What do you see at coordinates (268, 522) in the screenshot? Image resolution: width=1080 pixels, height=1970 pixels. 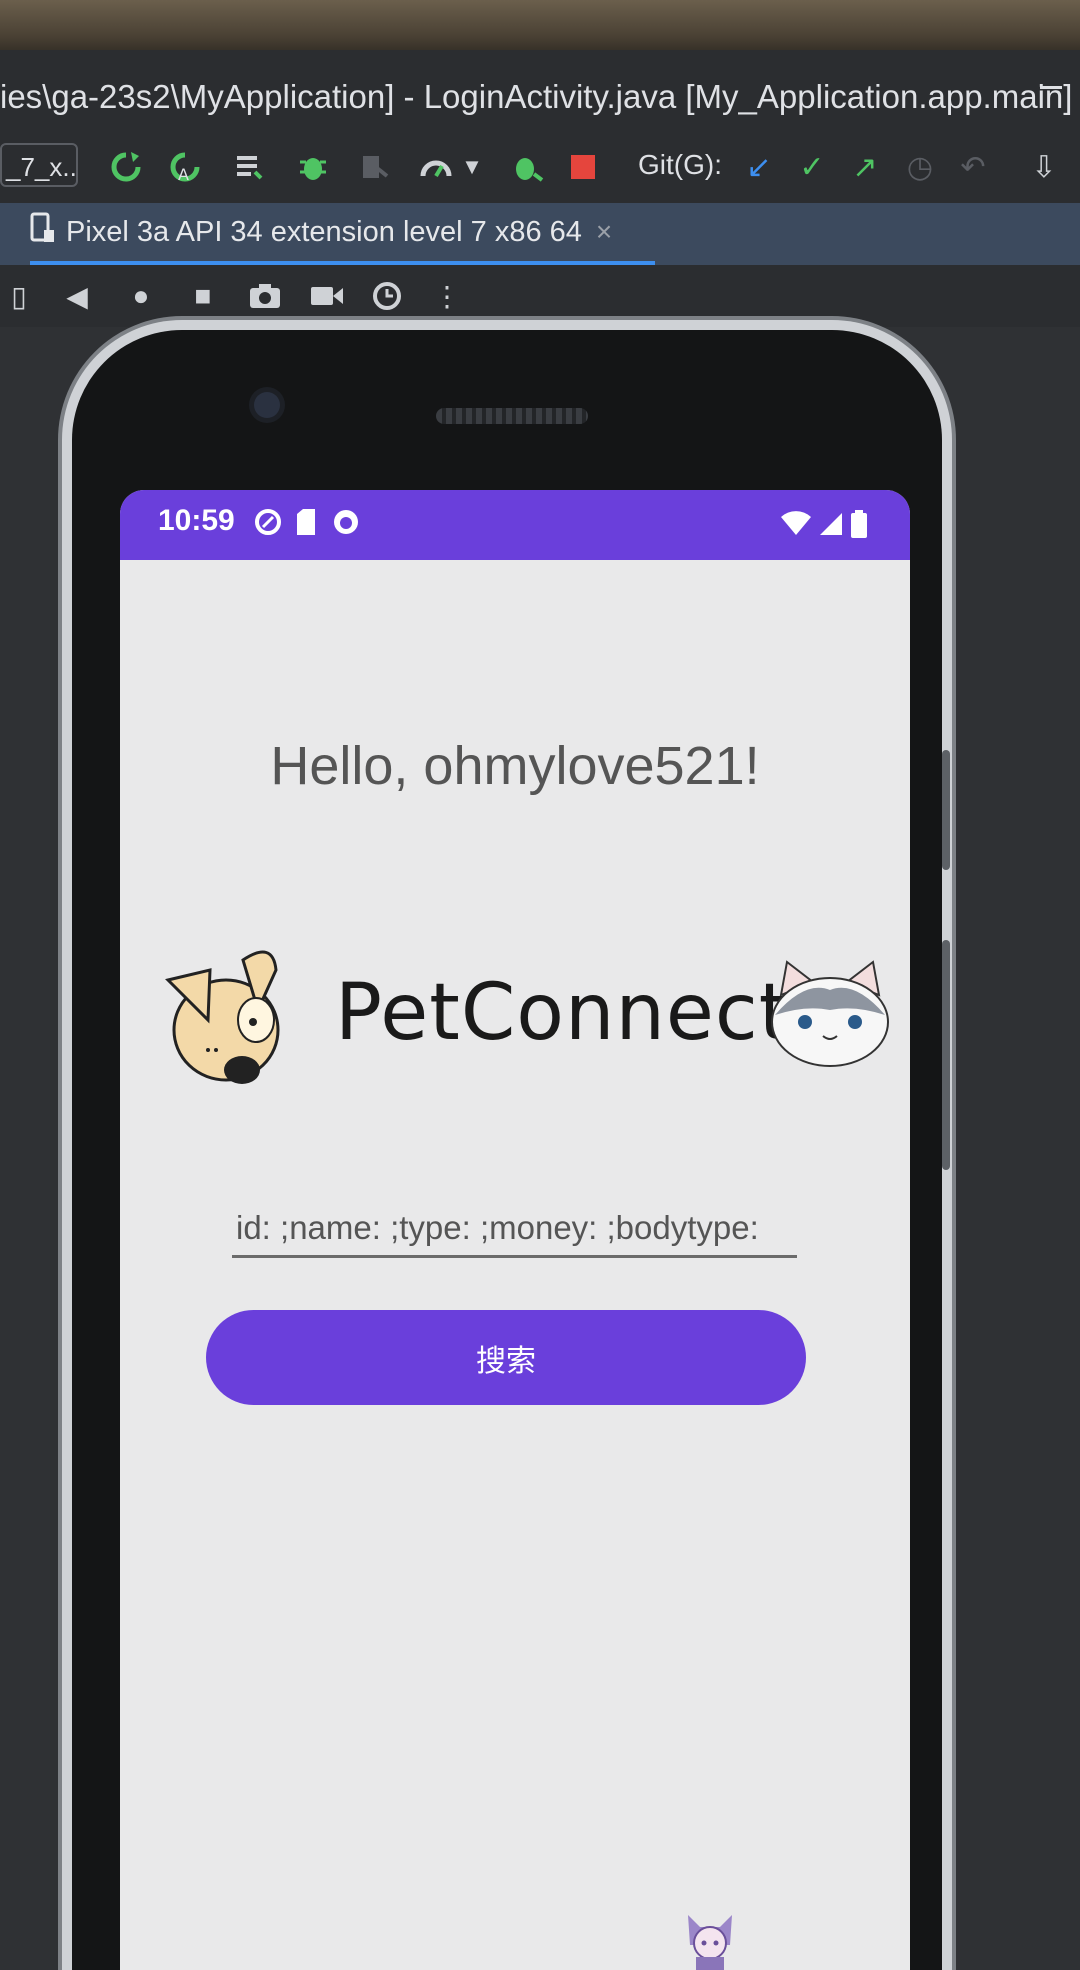 I see `shield-icon` at bounding box center [268, 522].